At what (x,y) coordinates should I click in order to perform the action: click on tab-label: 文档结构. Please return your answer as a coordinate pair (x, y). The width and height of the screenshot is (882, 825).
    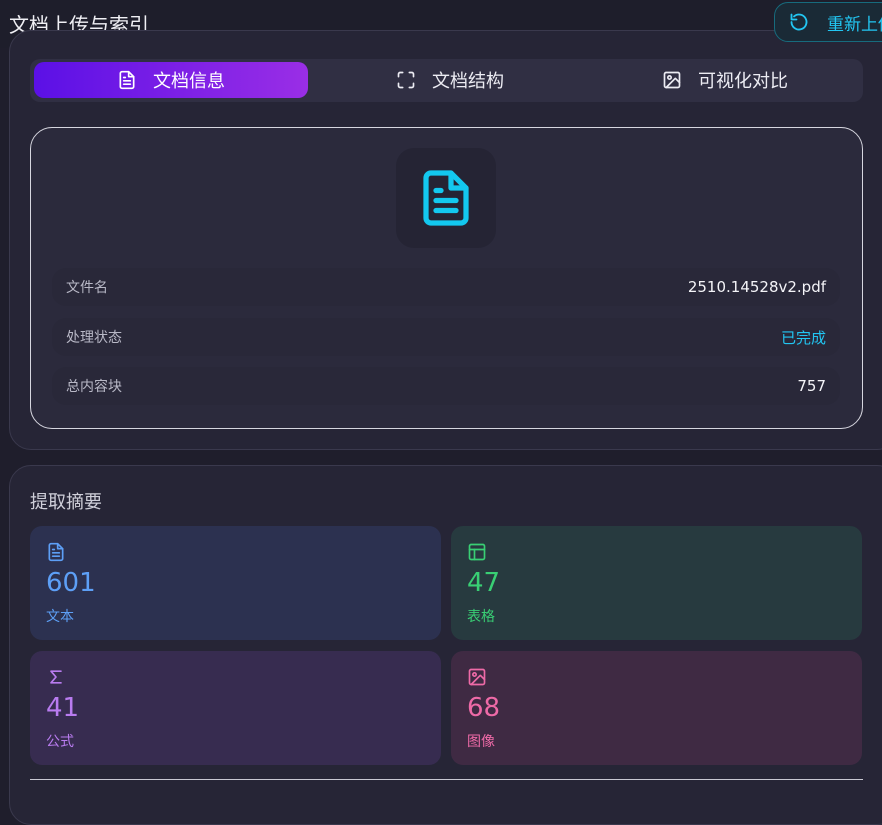
    Looking at the image, I should click on (468, 81).